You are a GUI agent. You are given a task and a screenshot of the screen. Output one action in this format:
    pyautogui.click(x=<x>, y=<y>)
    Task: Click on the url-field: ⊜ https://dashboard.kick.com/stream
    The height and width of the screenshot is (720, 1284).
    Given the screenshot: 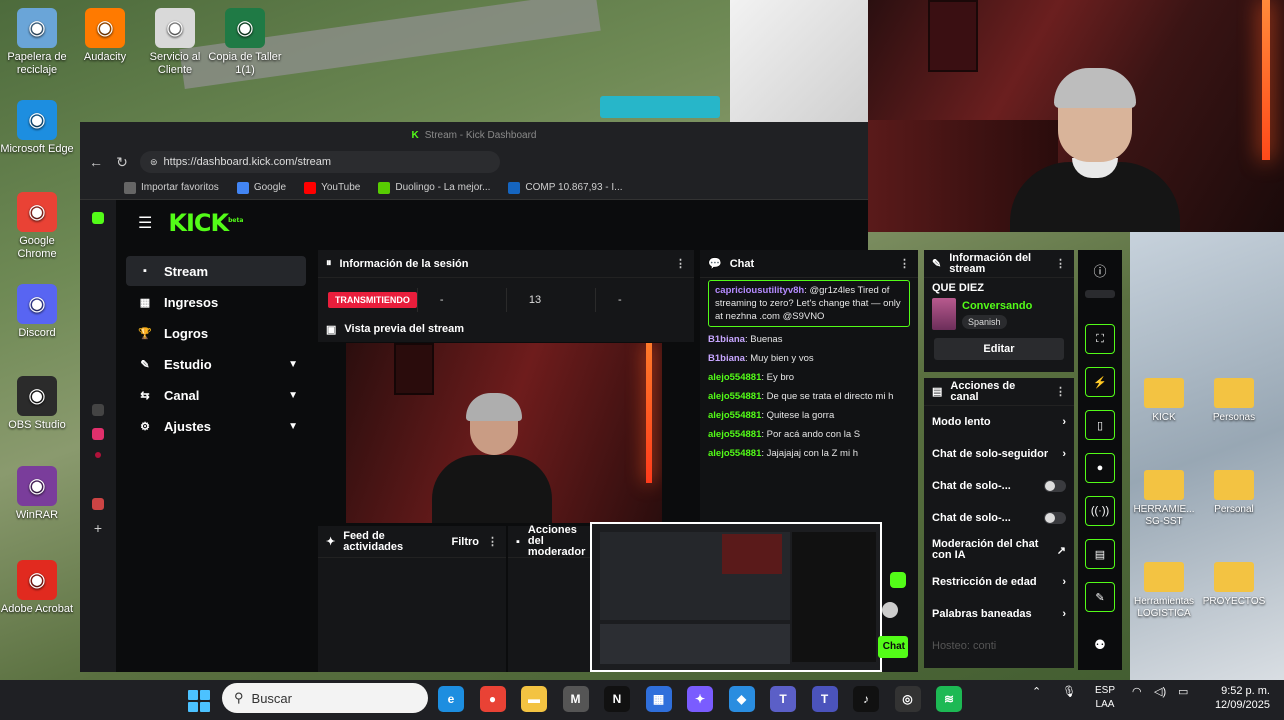 What is the action you would take?
    pyautogui.click(x=320, y=162)
    